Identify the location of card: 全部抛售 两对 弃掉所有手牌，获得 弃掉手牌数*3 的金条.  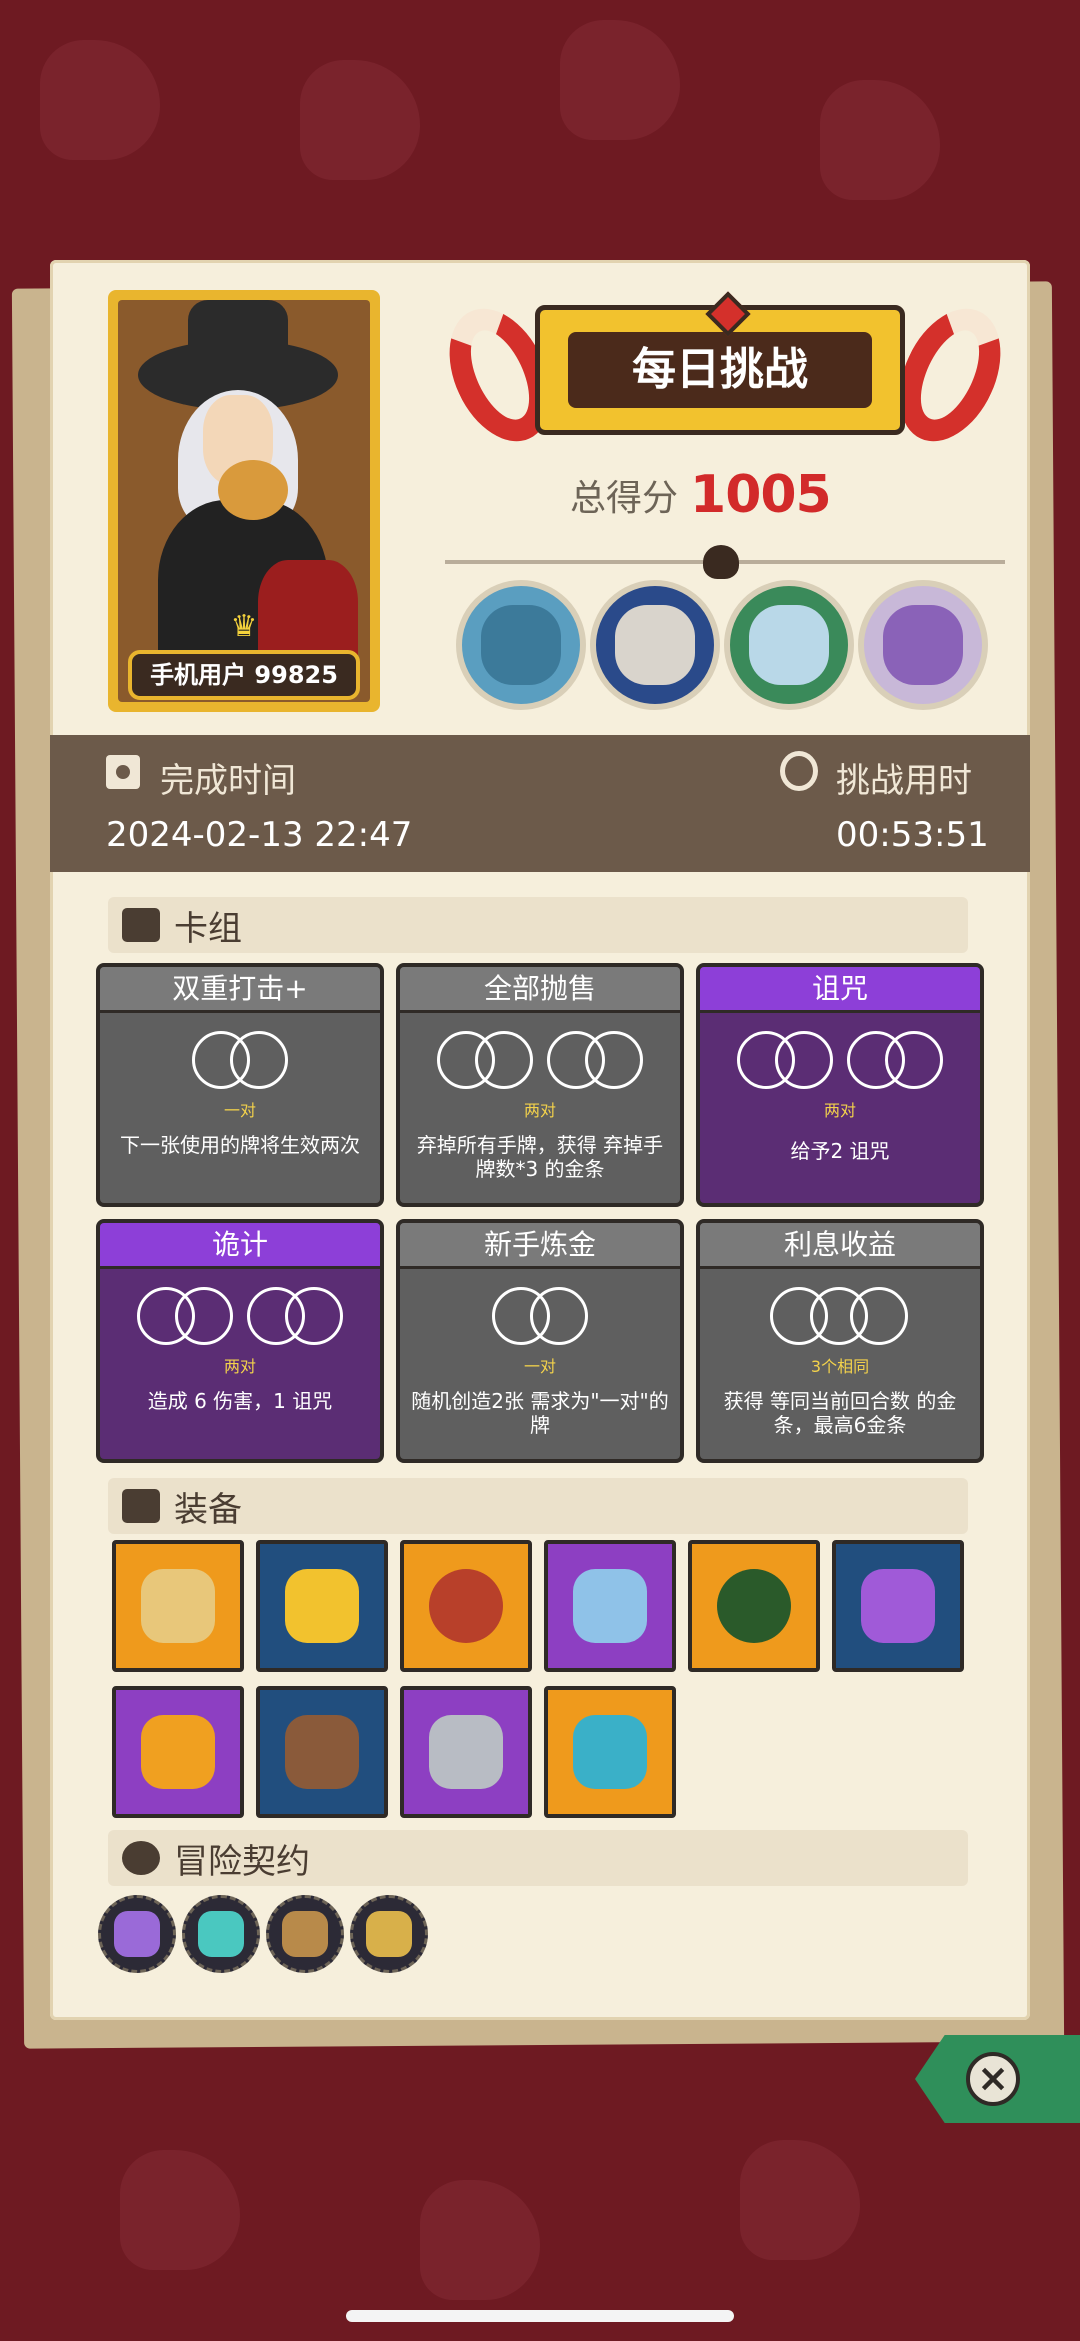
(540, 1085).